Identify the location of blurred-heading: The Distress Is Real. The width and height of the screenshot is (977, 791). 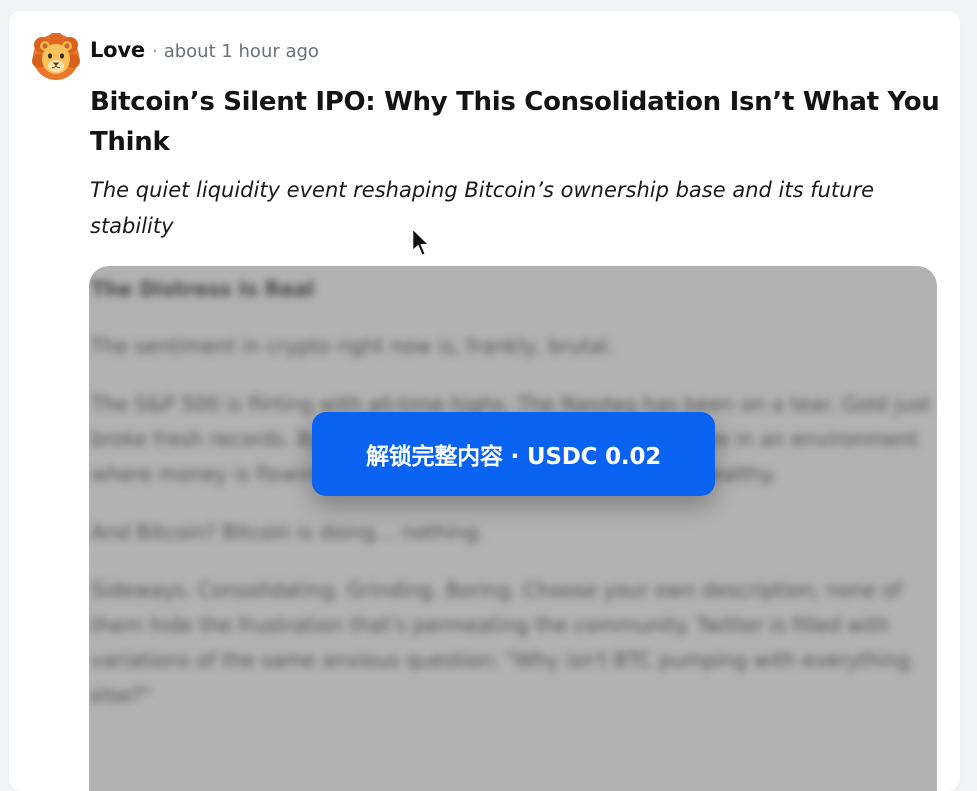
(203, 289).